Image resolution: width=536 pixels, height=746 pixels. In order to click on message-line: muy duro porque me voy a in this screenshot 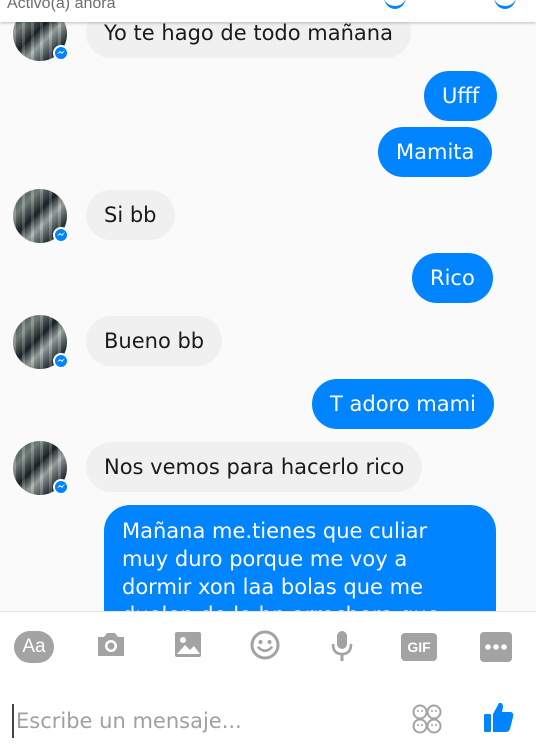, I will do `click(265, 559)`.